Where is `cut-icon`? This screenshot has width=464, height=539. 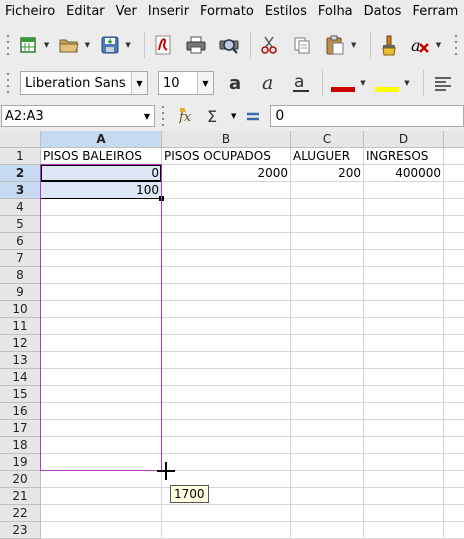
cut-icon is located at coordinates (269, 45).